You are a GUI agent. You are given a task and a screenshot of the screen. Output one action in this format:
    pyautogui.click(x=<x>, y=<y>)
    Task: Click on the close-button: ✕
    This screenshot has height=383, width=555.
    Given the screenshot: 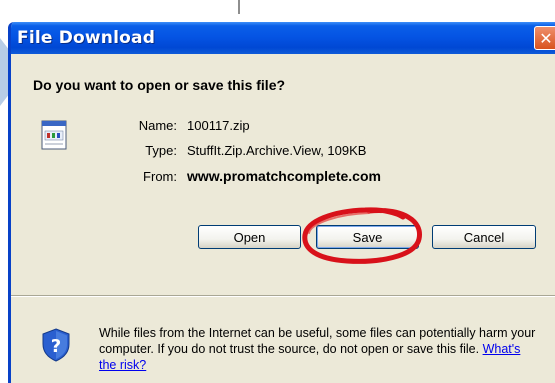 What is the action you would take?
    pyautogui.click(x=544, y=38)
    